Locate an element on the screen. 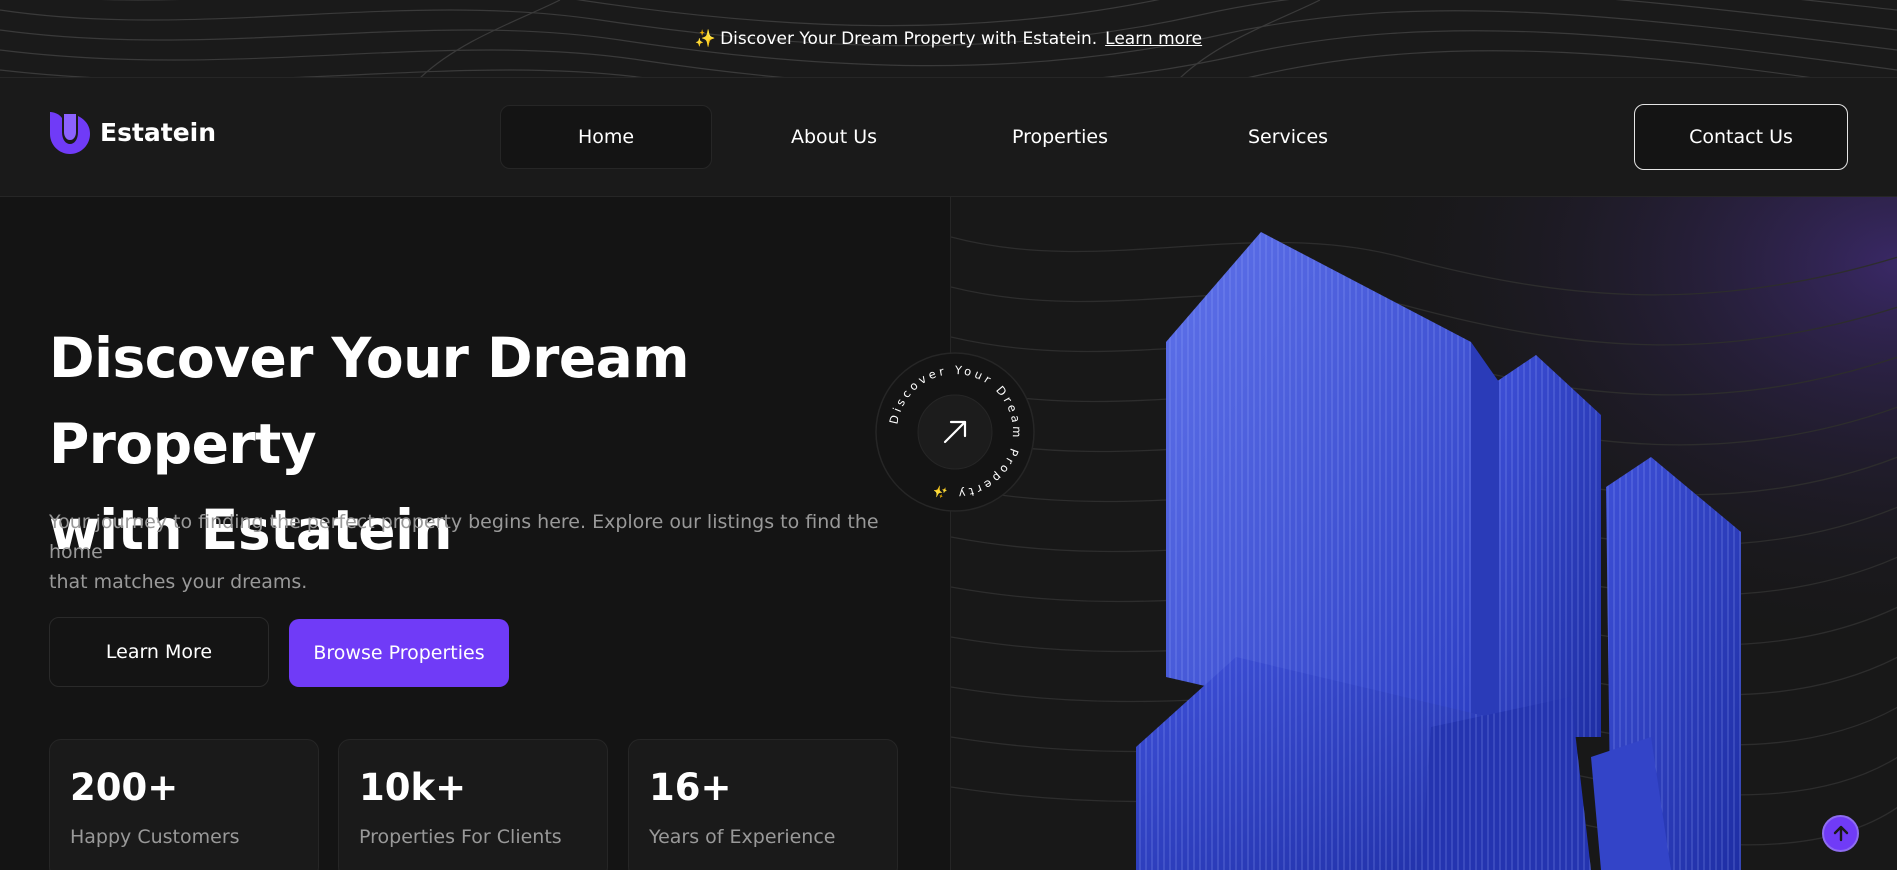  stat-label: Years of Experience is located at coordinates (742, 837).